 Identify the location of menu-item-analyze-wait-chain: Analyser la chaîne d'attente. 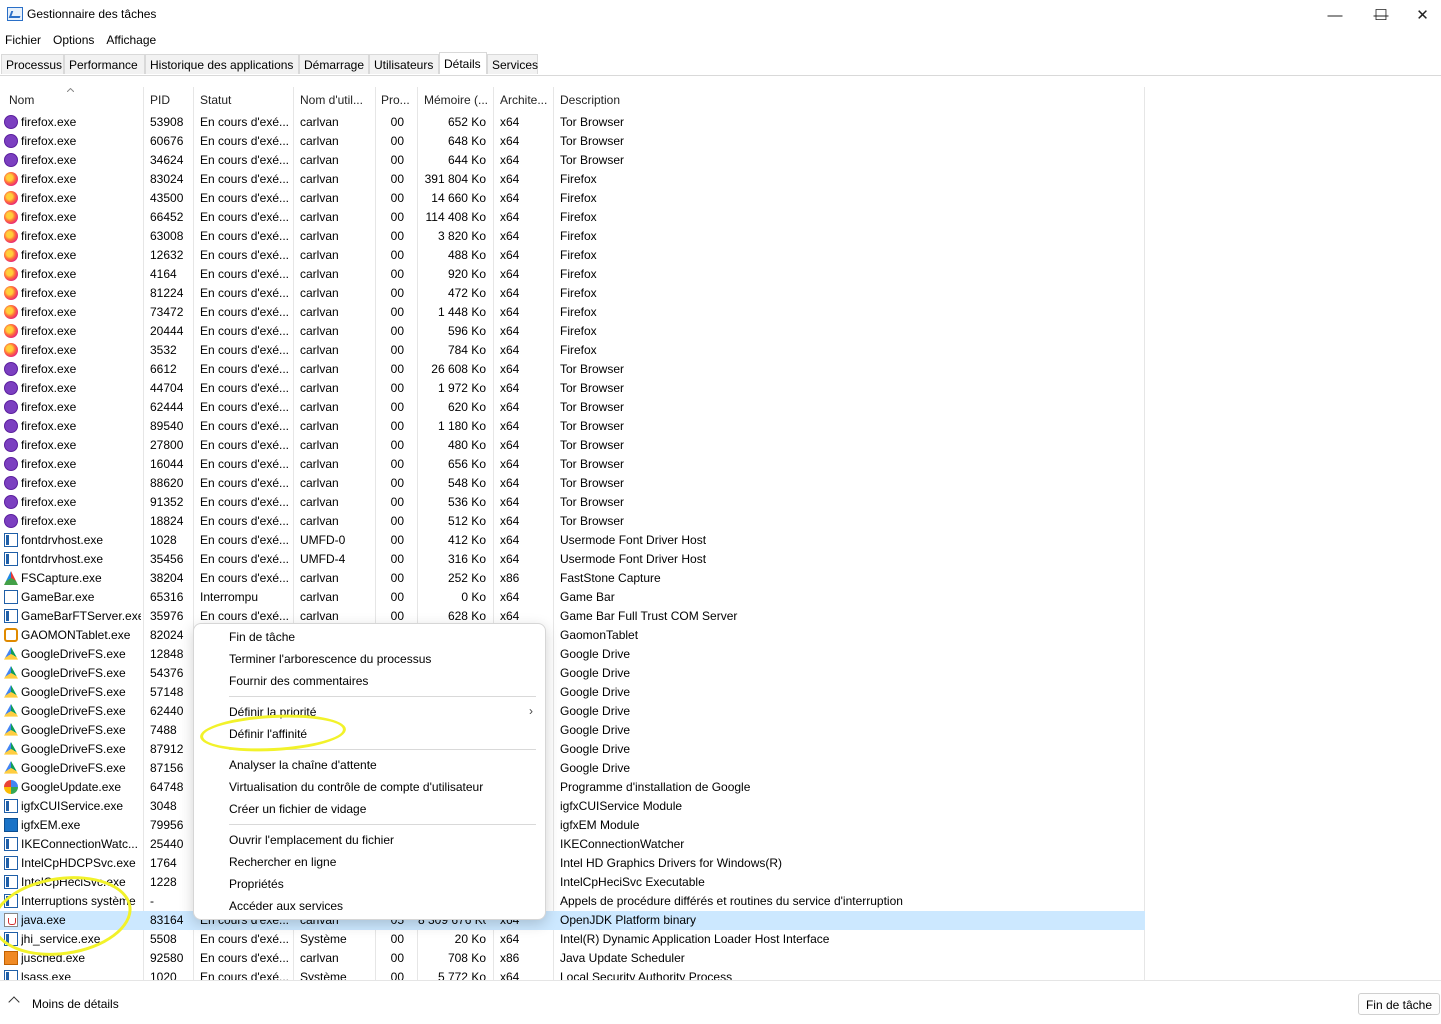
(303, 765).